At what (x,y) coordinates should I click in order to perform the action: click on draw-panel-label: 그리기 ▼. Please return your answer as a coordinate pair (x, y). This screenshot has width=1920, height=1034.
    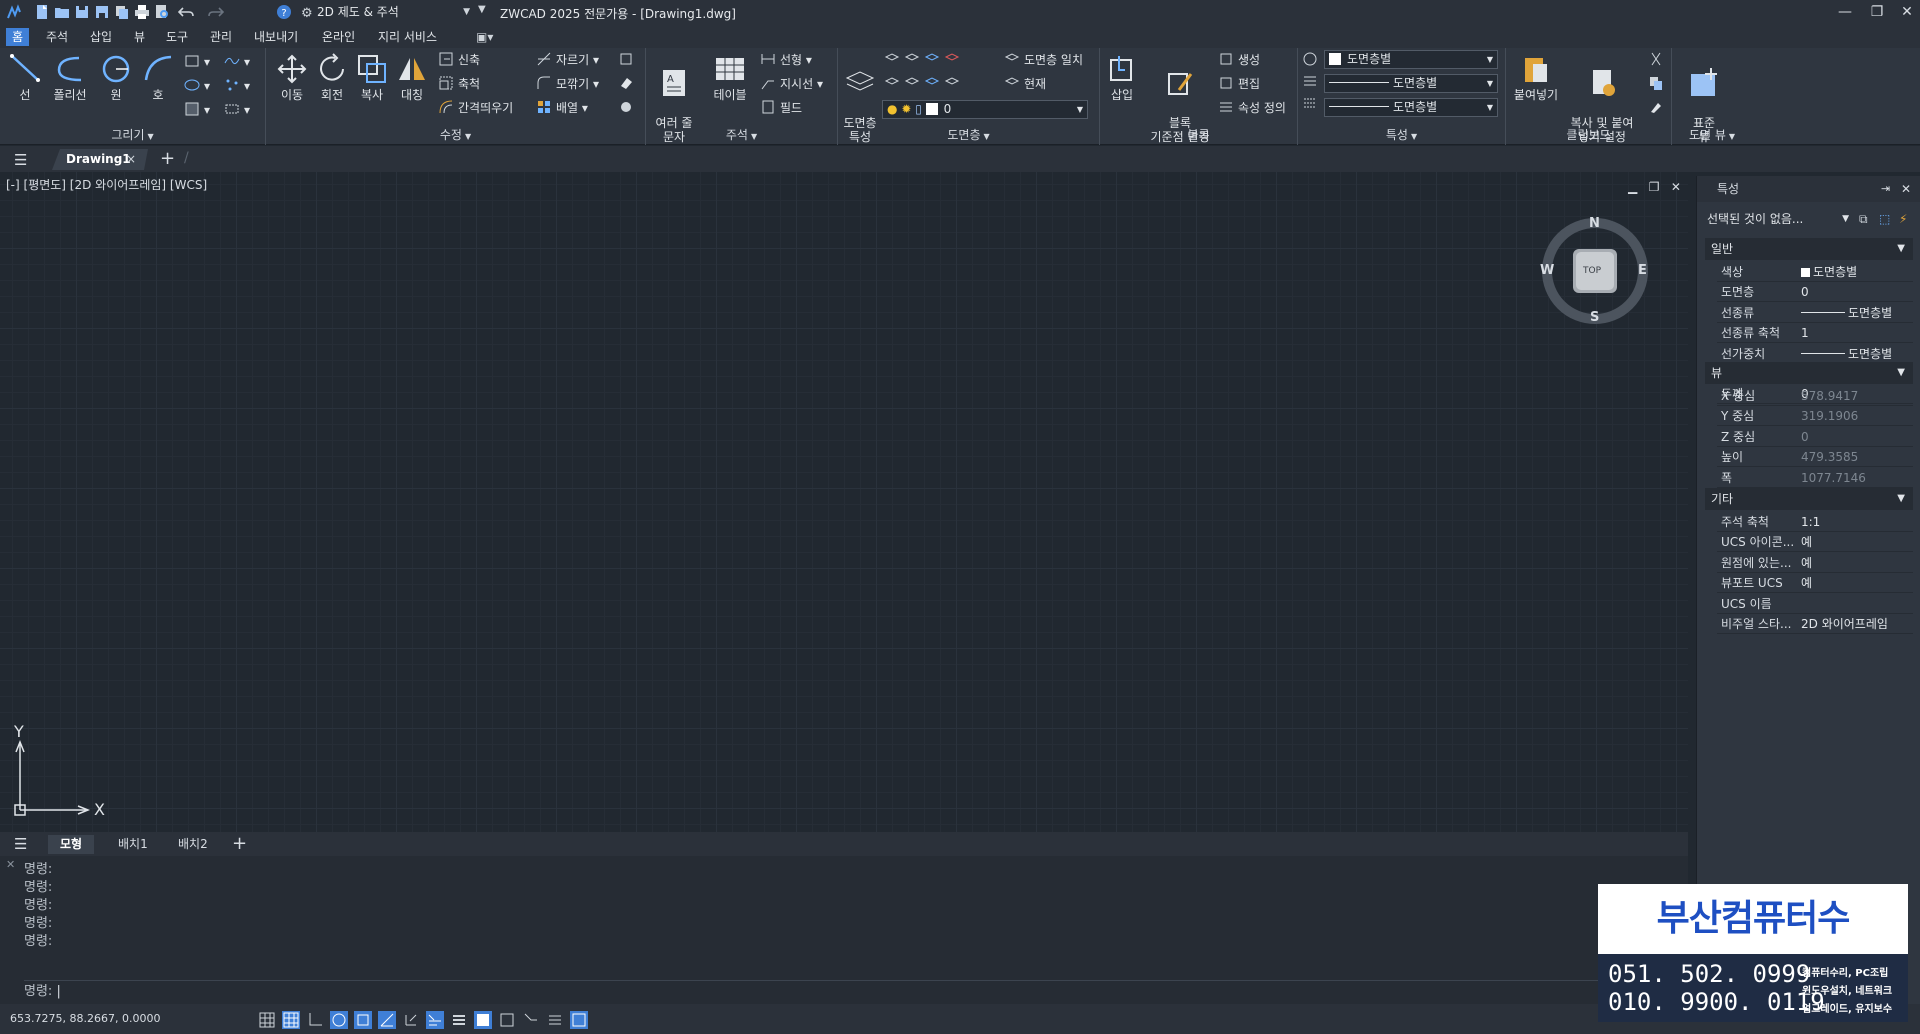
    Looking at the image, I should click on (132, 135).